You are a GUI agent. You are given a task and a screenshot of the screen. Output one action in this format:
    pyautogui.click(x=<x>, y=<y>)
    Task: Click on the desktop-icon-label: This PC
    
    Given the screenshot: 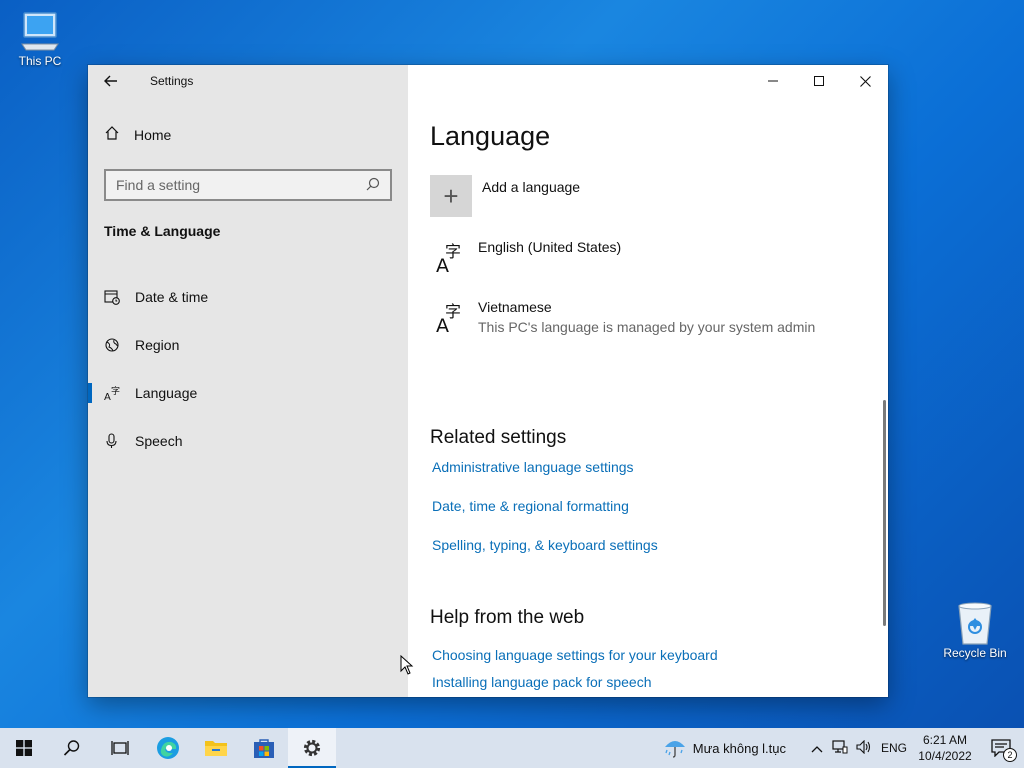 What is the action you would take?
    pyautogui.click(x=40, y=61)
    